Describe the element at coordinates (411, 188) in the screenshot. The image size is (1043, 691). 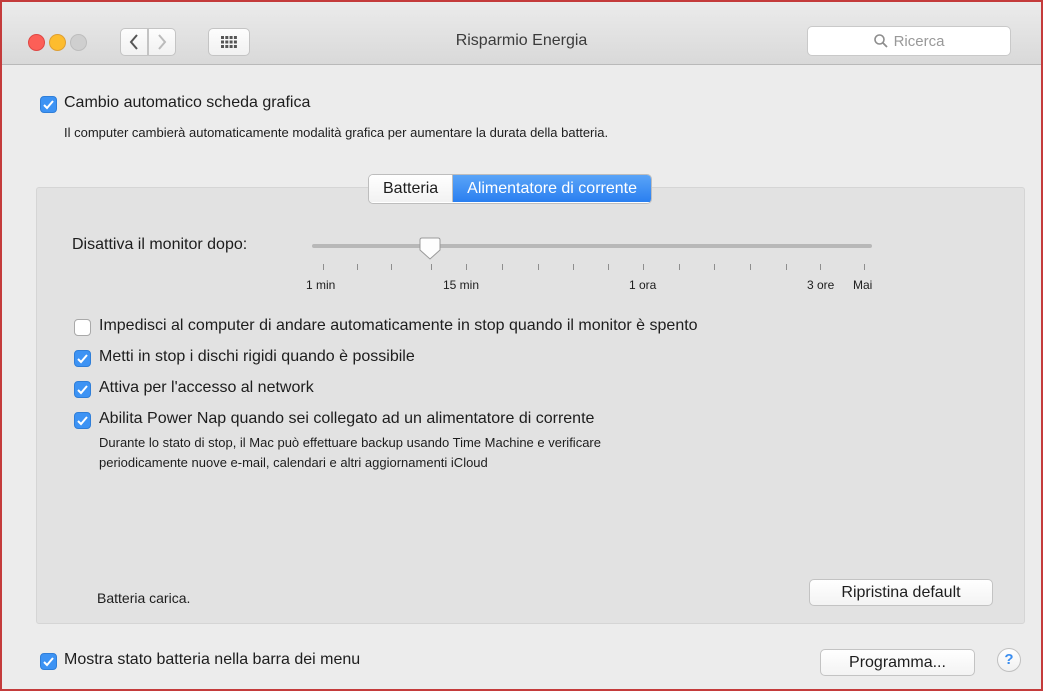
I see `tab-battery: Batteria` at that location.